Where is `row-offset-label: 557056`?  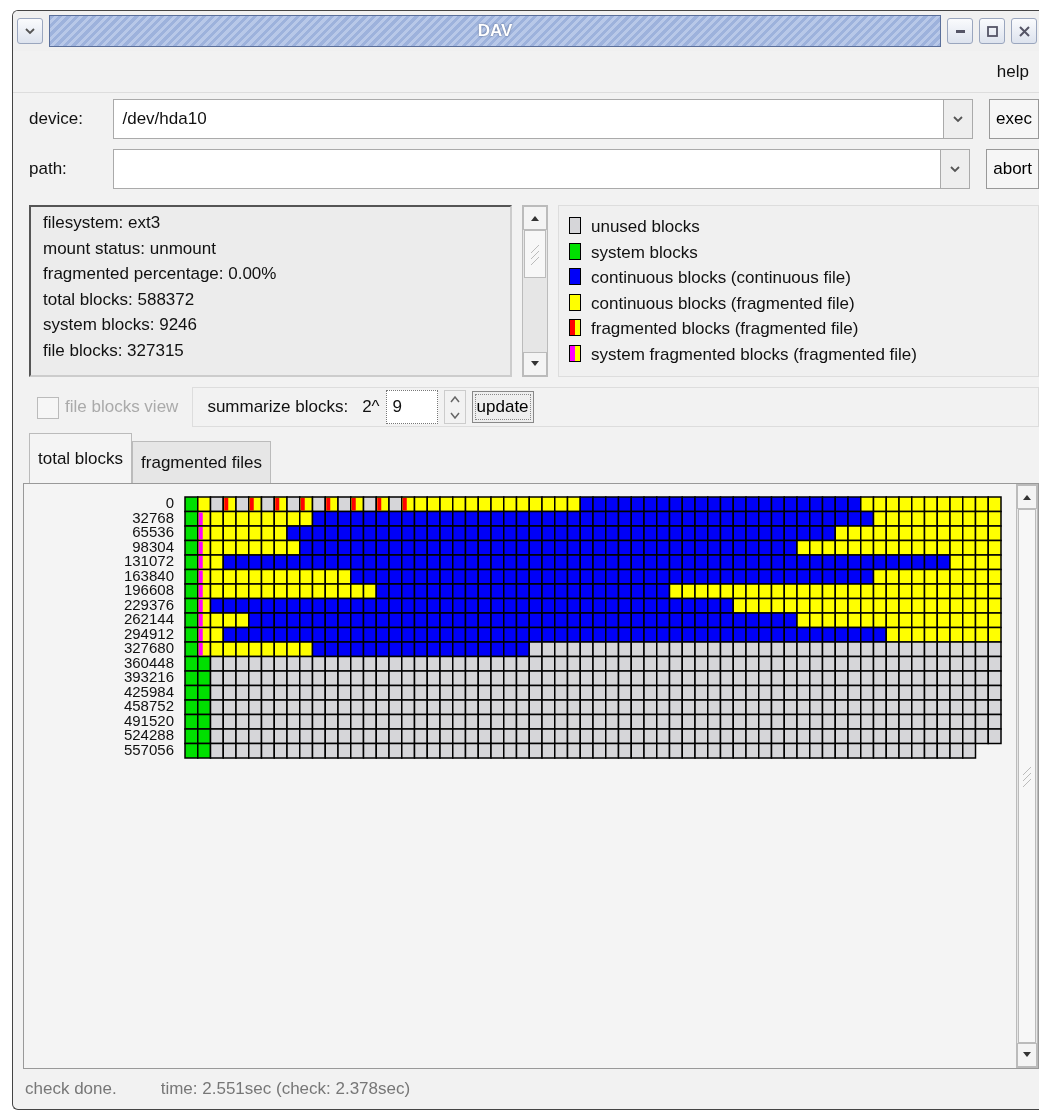 row-offset-label: 557056 is located at coordinates (148, 749).